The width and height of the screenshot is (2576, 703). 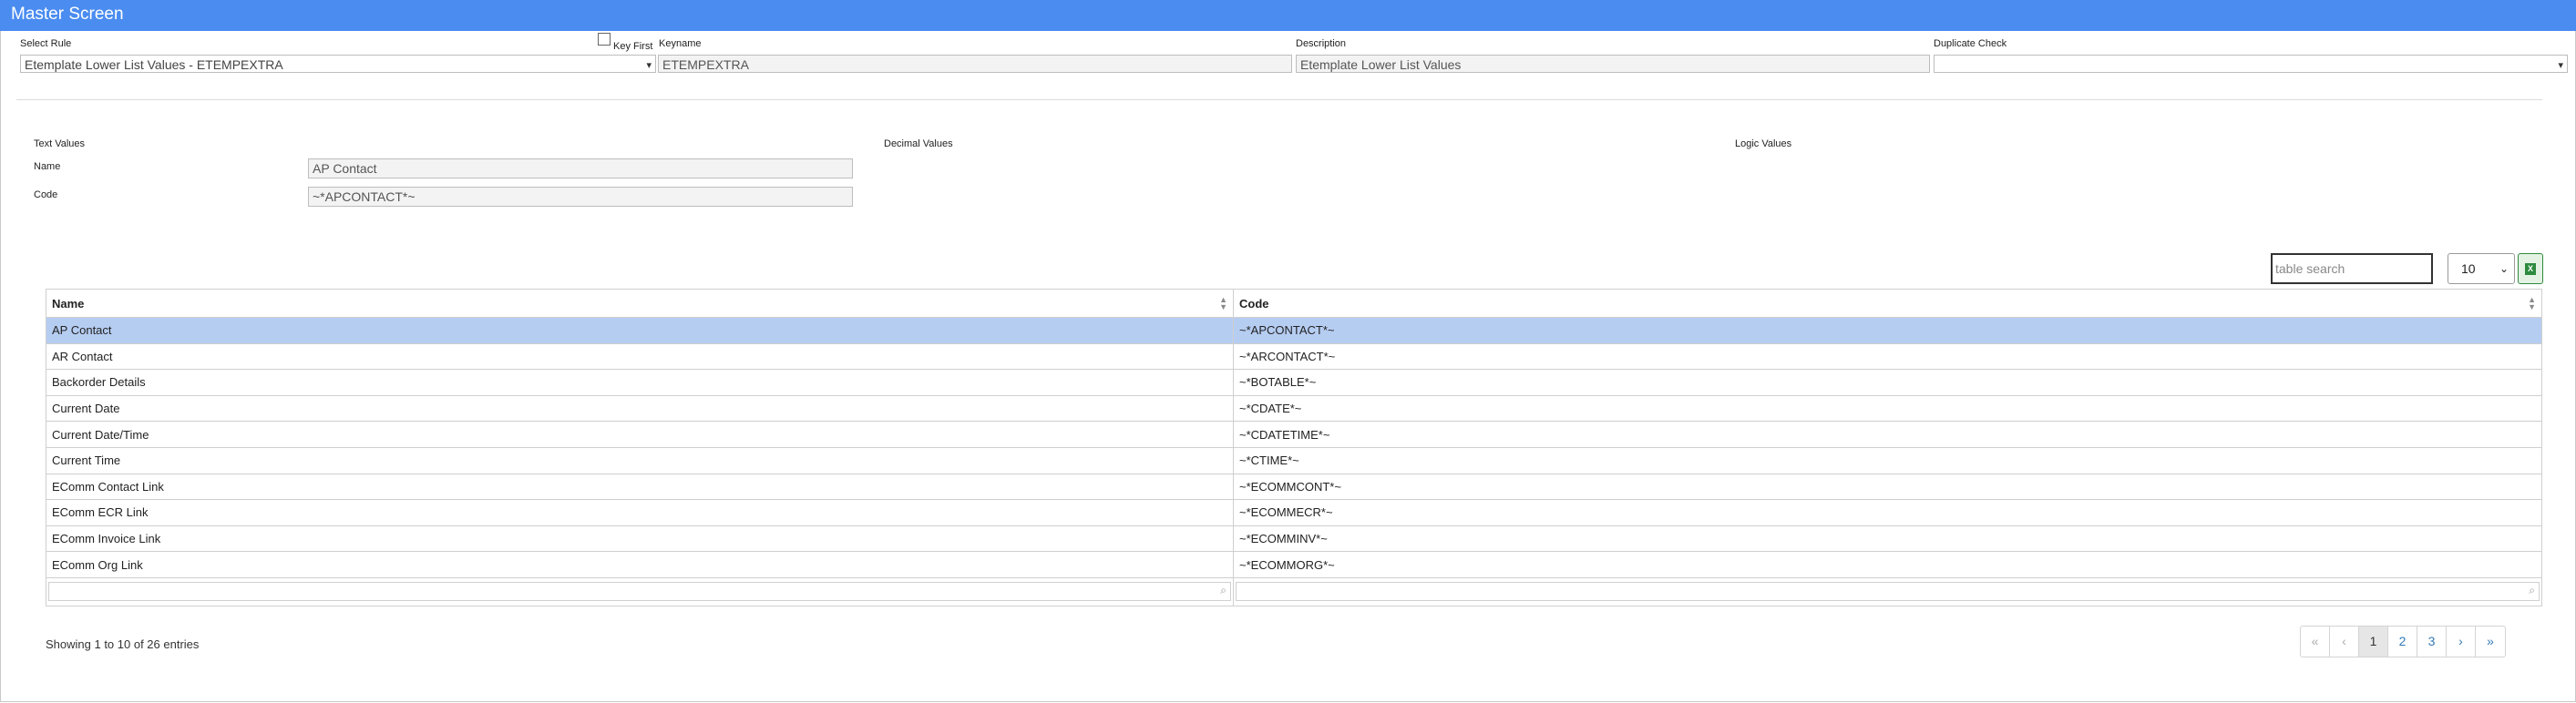 What do you see at coordinates (581, 168) in the screenshot?
I see `name-field: AP Contact` at bounding box center [581, 168].